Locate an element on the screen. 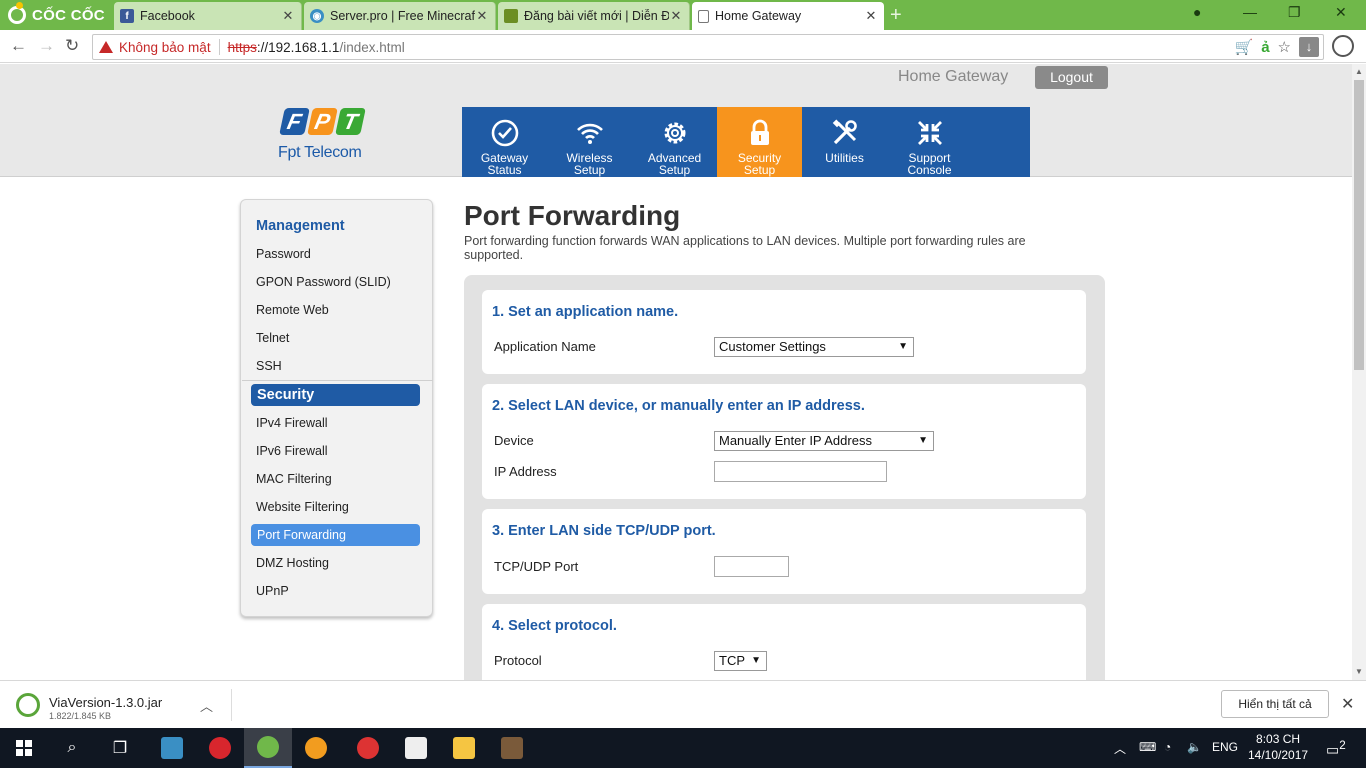  sidebar-item-website-filtering: Website Filtering is located at coordinates (302, 507).